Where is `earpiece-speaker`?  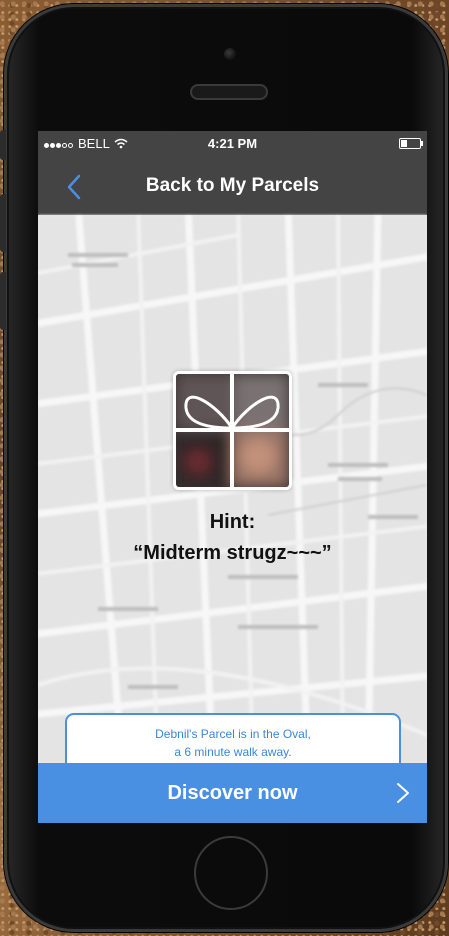 earpiece-speaker is located at coordinates (229, 92).